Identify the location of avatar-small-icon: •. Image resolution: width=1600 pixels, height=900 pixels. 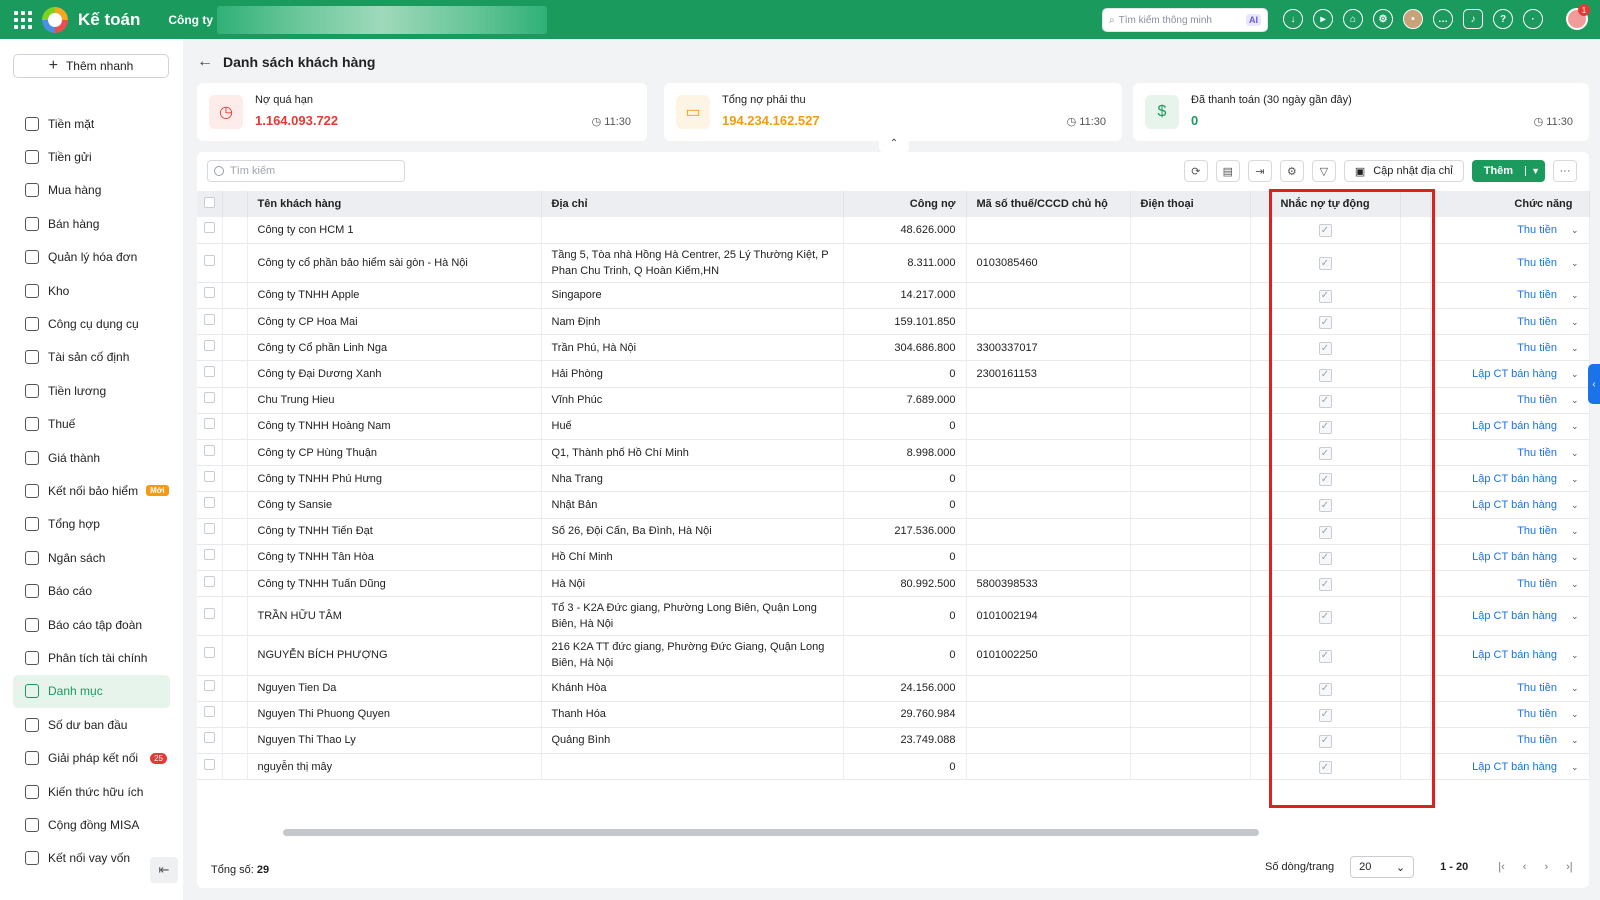
(1413, 19).